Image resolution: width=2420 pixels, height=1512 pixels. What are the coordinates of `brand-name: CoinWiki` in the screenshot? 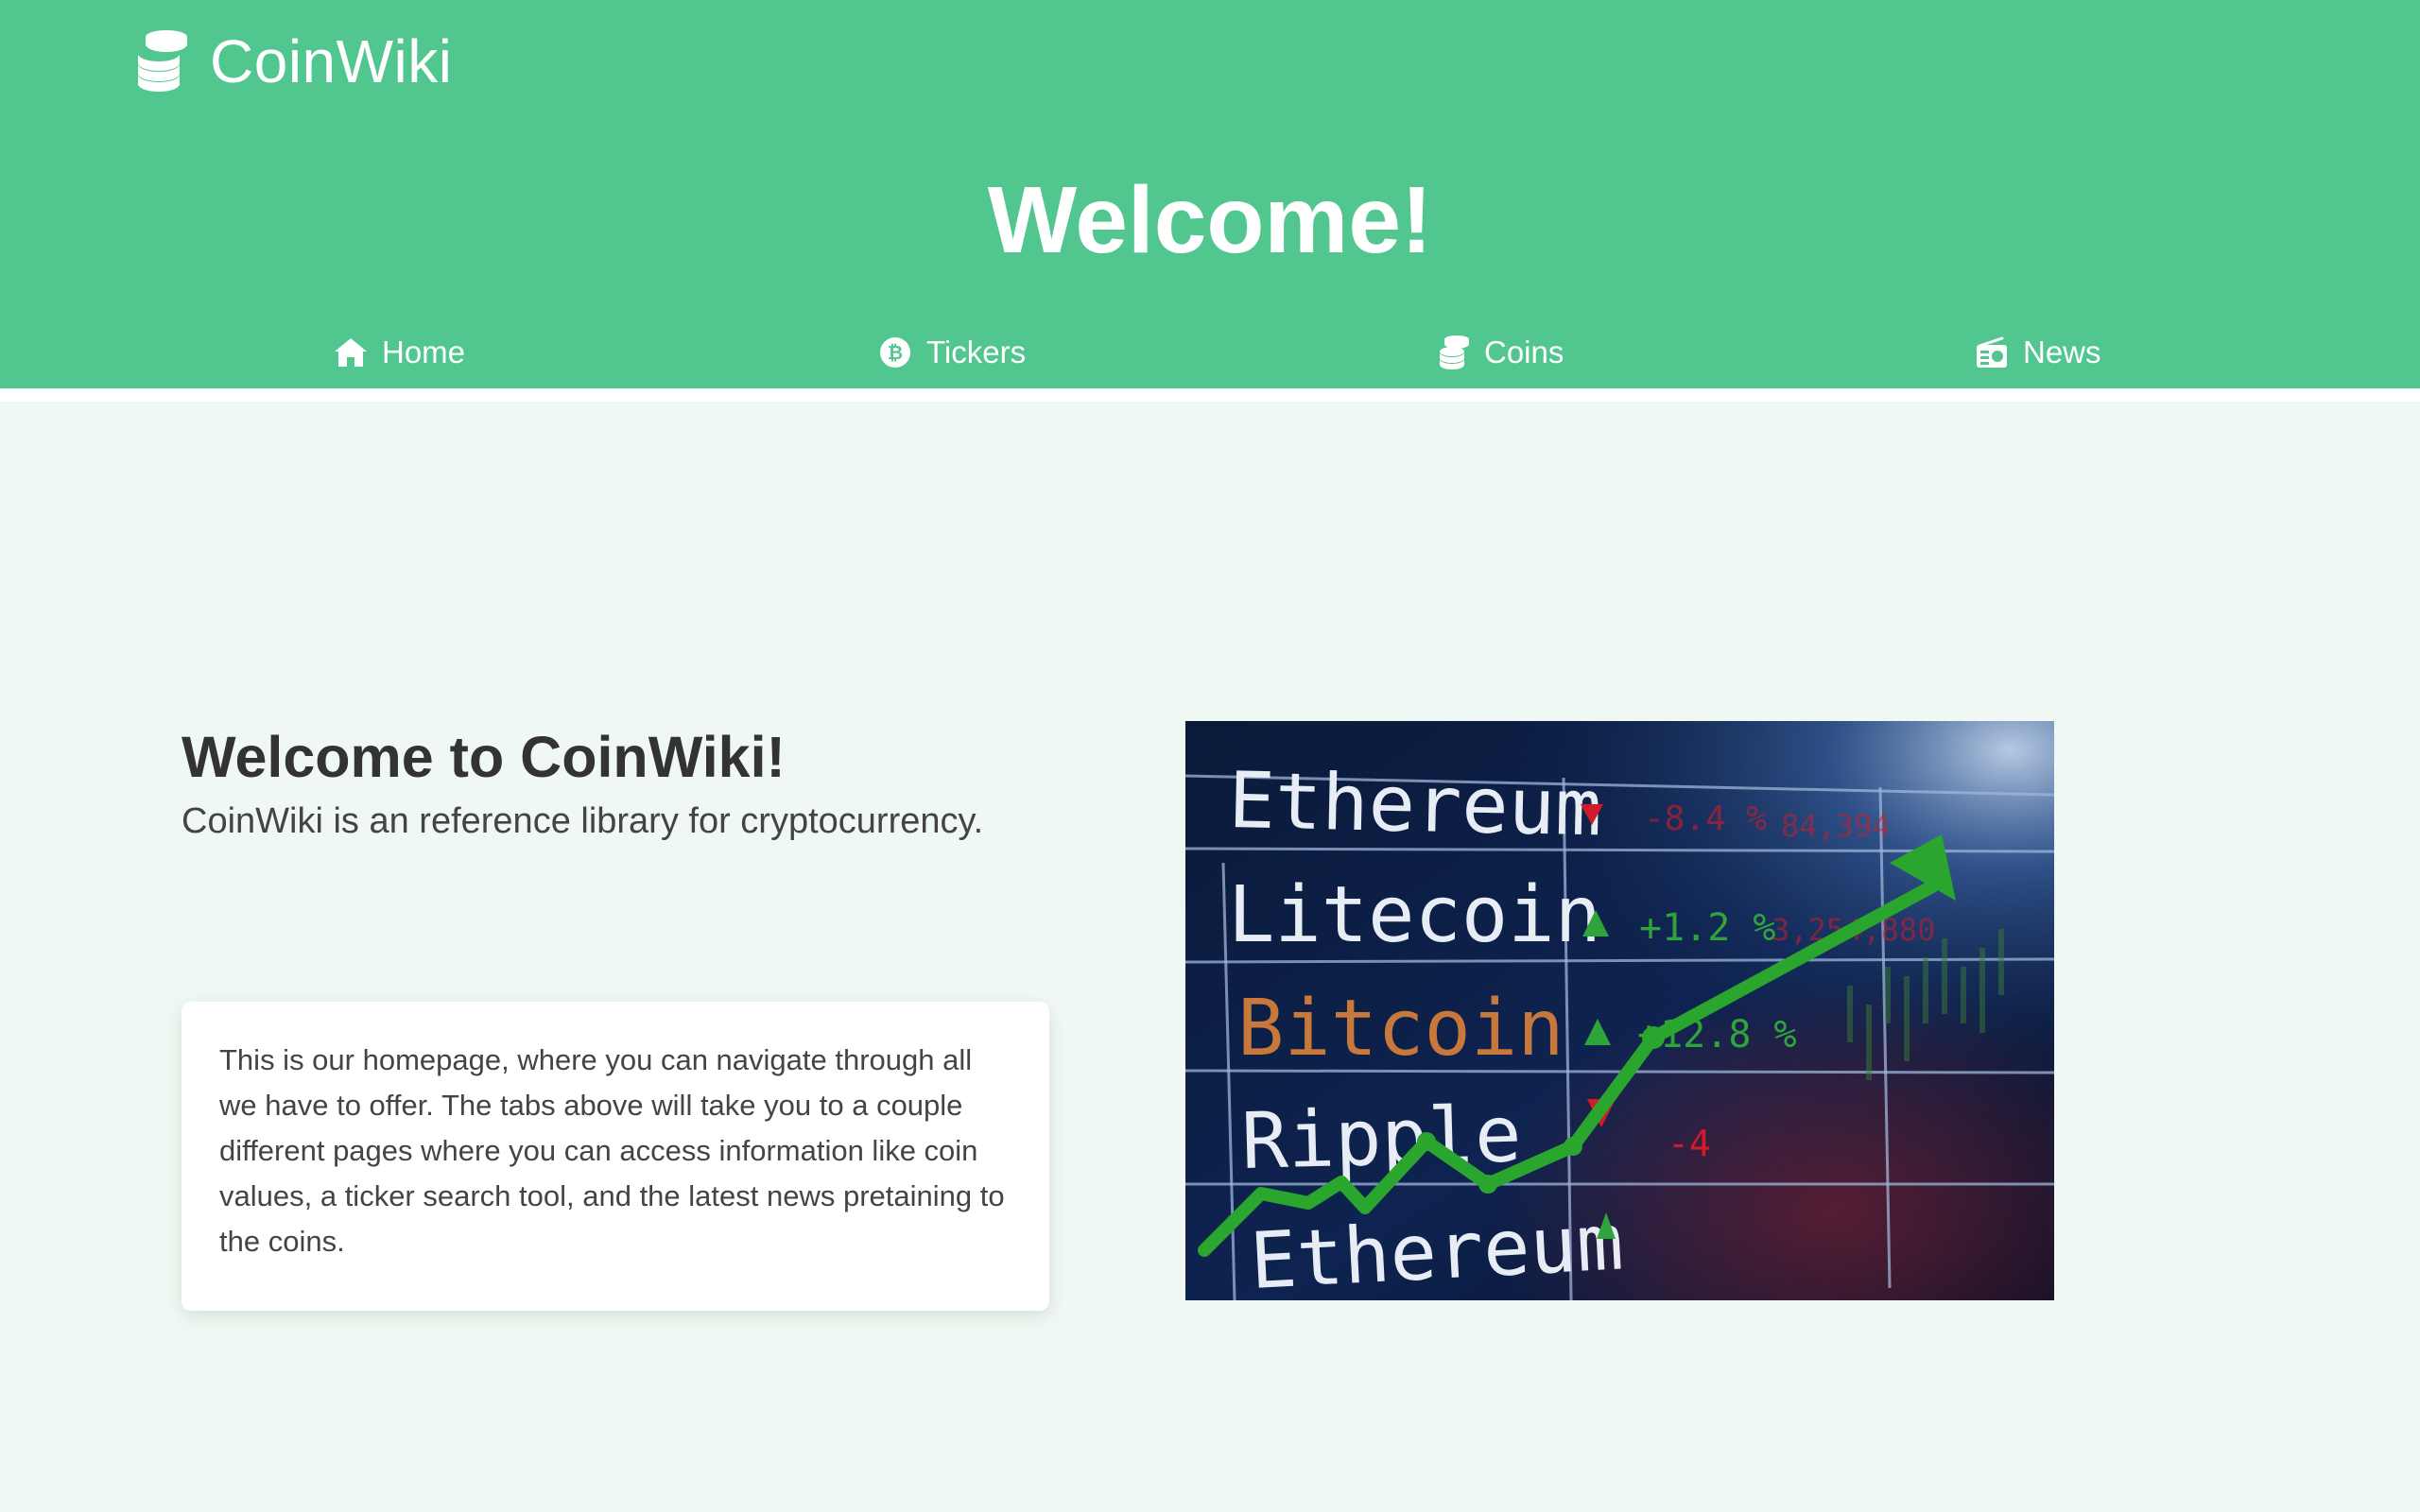 It's located at (331, 61).